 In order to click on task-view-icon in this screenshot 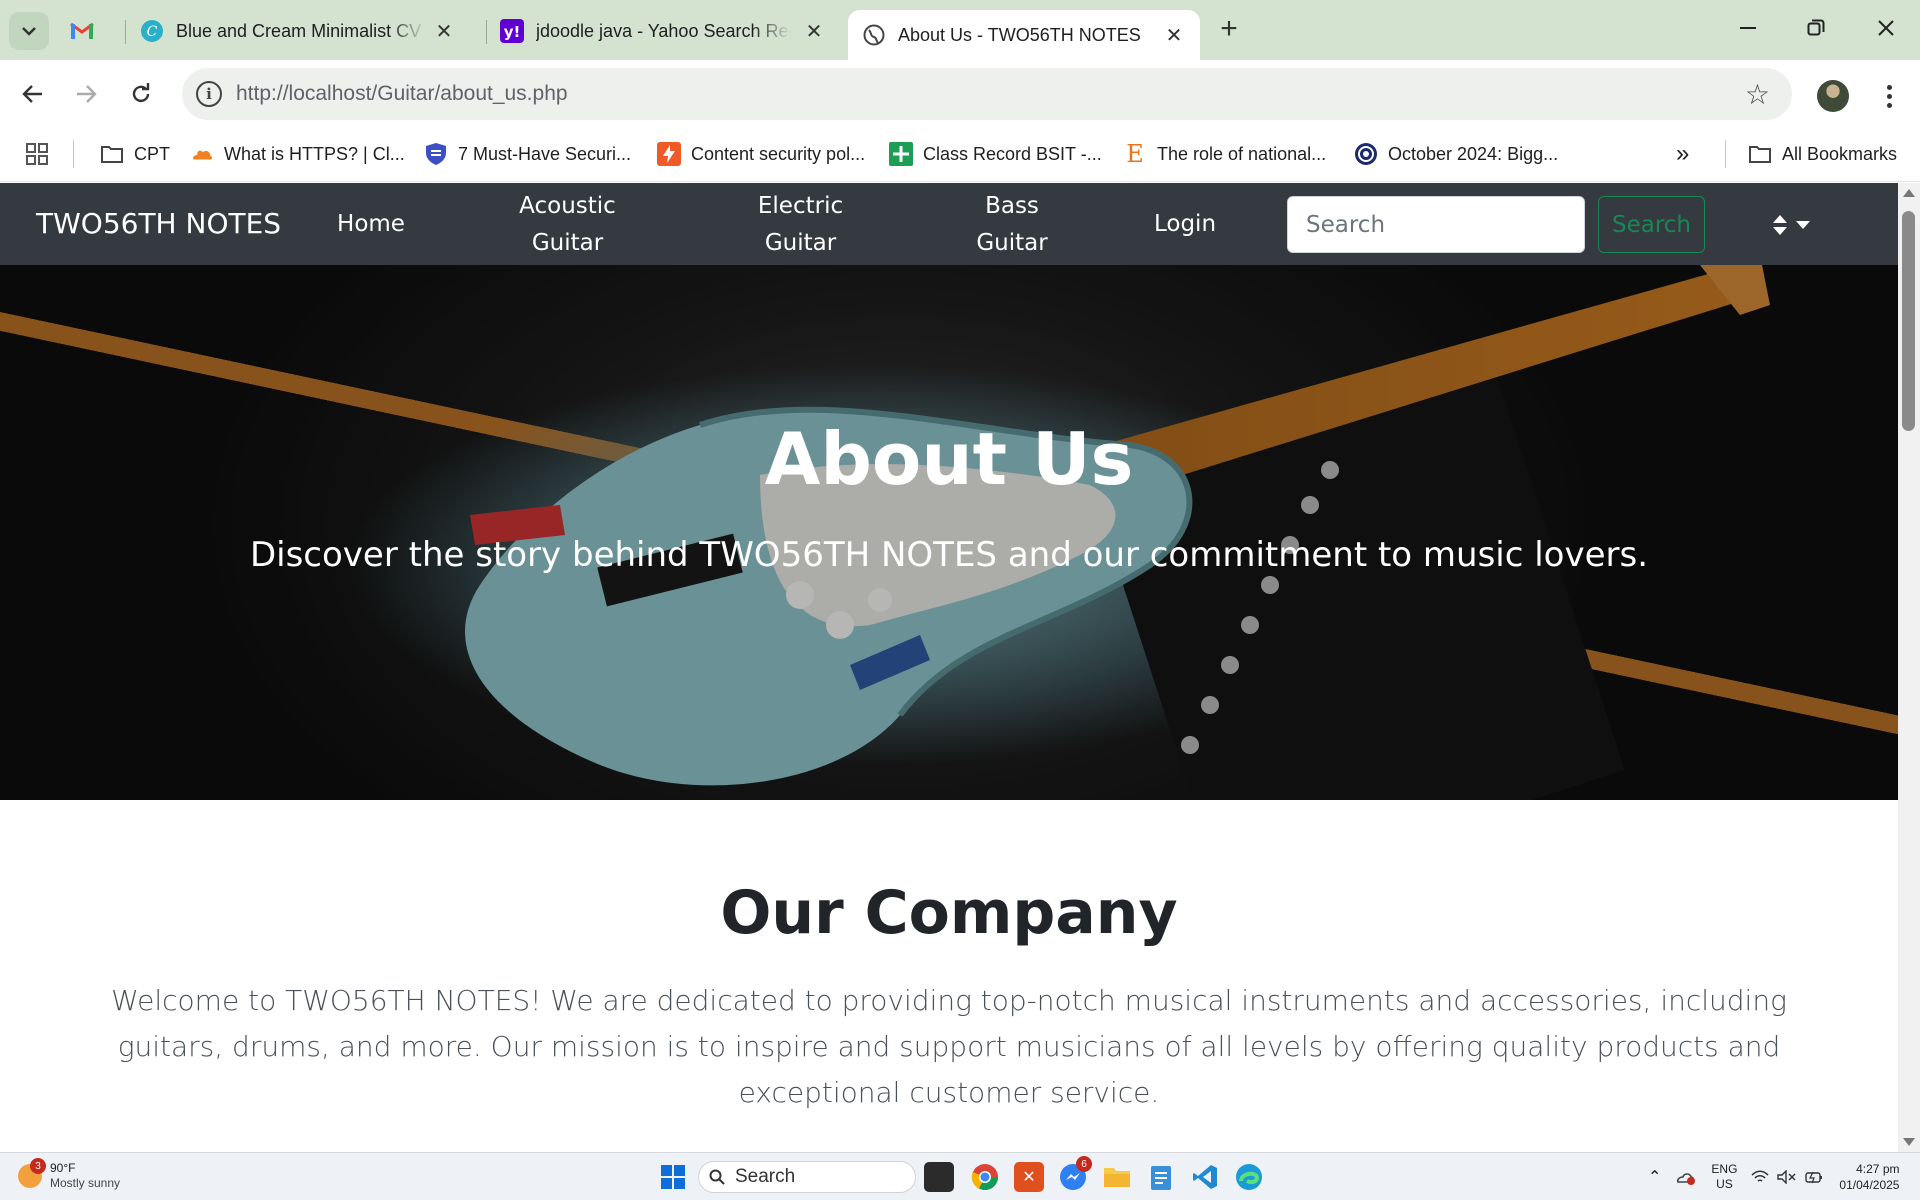, I will do `click(939, 1177)`.